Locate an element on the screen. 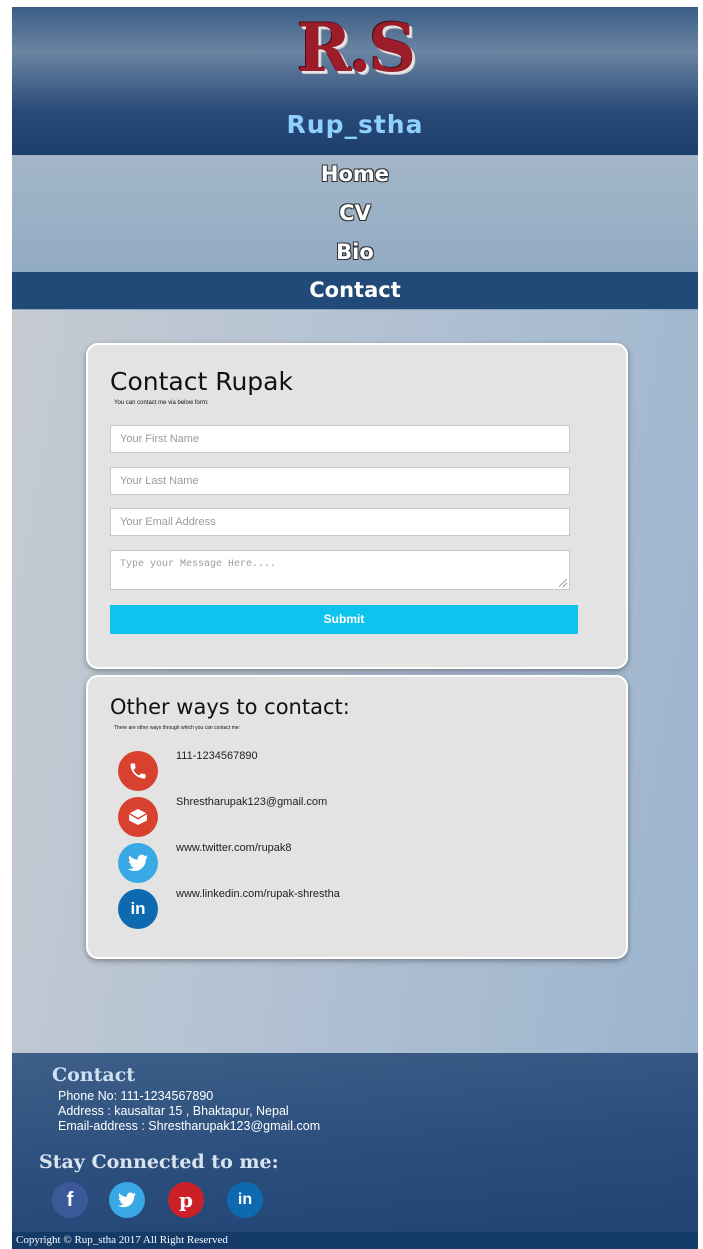  contact-linkedin-text: www.linkedin.com/rupak-shrestha is located at coordinates (258, 894).